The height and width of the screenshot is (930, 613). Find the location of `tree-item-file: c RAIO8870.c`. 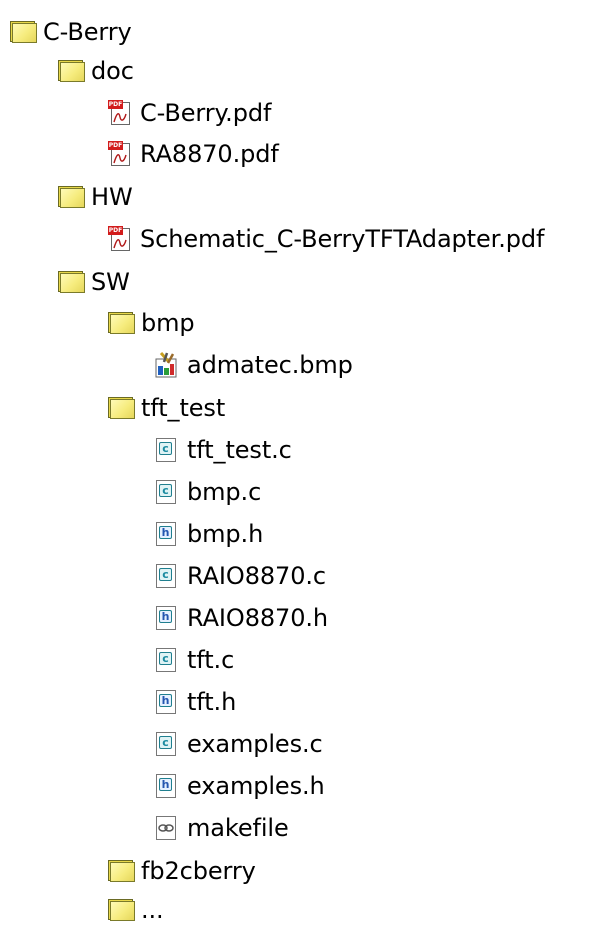

tree-item-file: c RAIO8870.c is located at coordinates (240, 576).